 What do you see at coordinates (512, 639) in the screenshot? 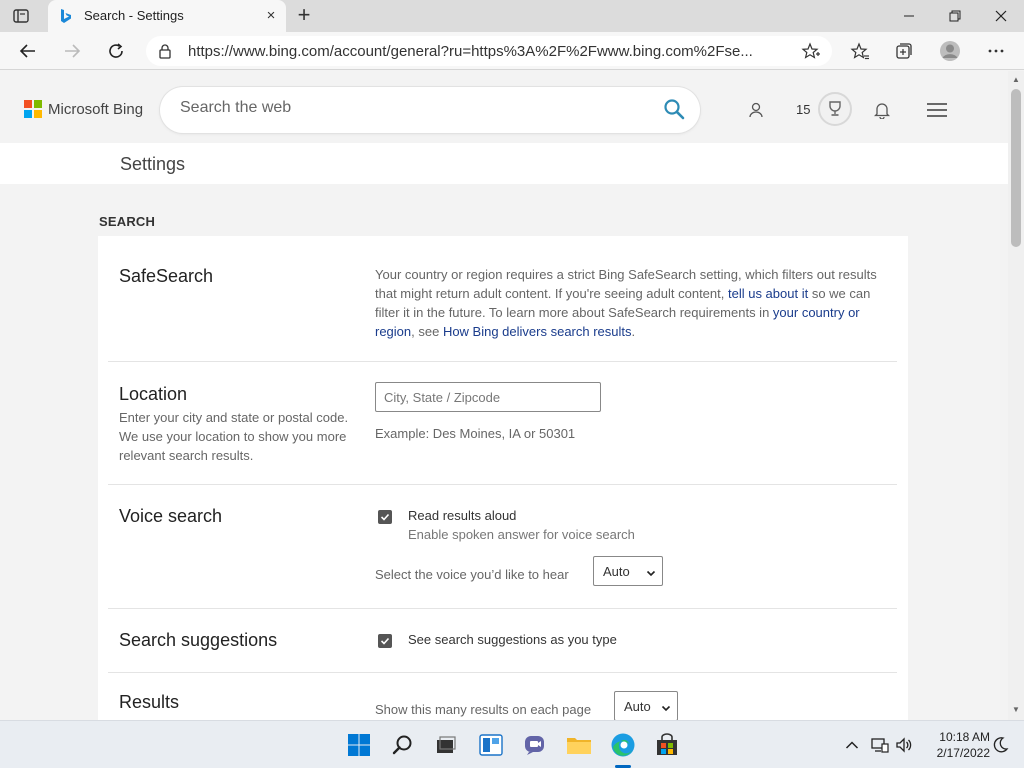
I see `suggestions-label: See search suggestions as you type` at bounding box center [512, 639].